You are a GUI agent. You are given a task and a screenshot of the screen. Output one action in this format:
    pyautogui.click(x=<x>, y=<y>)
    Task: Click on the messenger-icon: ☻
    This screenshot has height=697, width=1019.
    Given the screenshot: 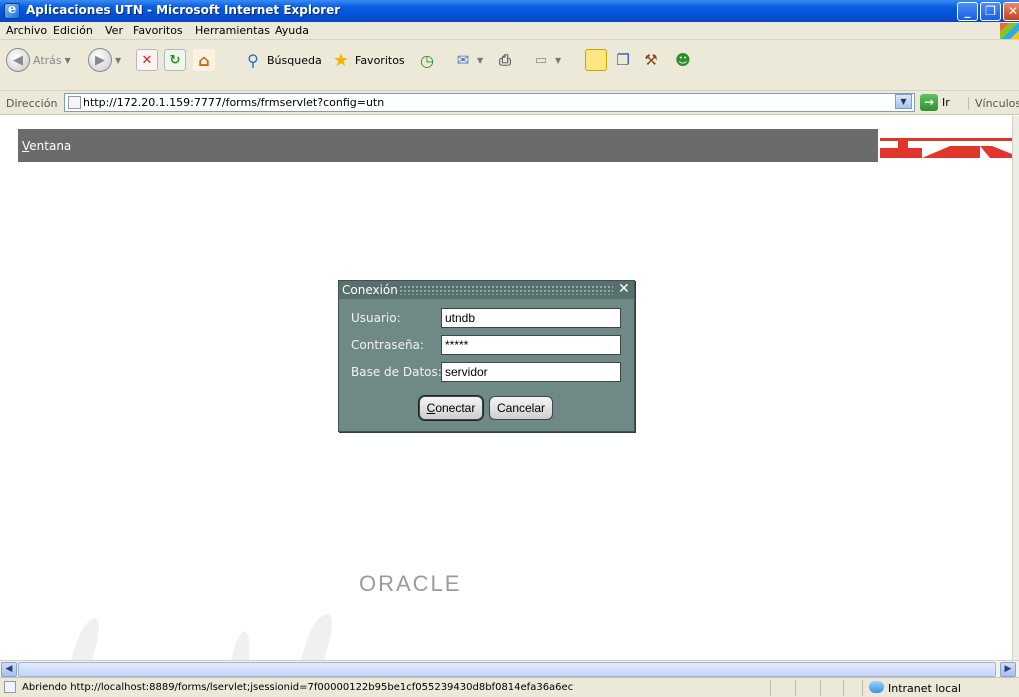 What is the action you would take?
    pyautogui.click(x=683, y=60)
    